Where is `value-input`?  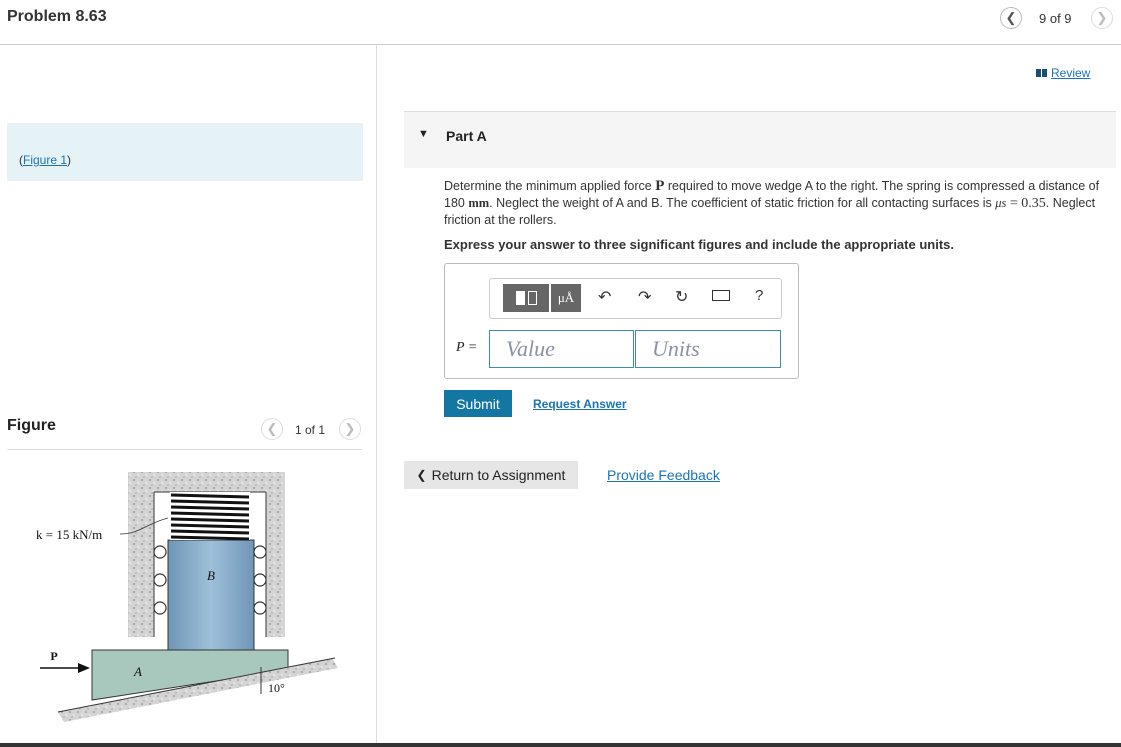 value-input is located at coordinates (561, 349).